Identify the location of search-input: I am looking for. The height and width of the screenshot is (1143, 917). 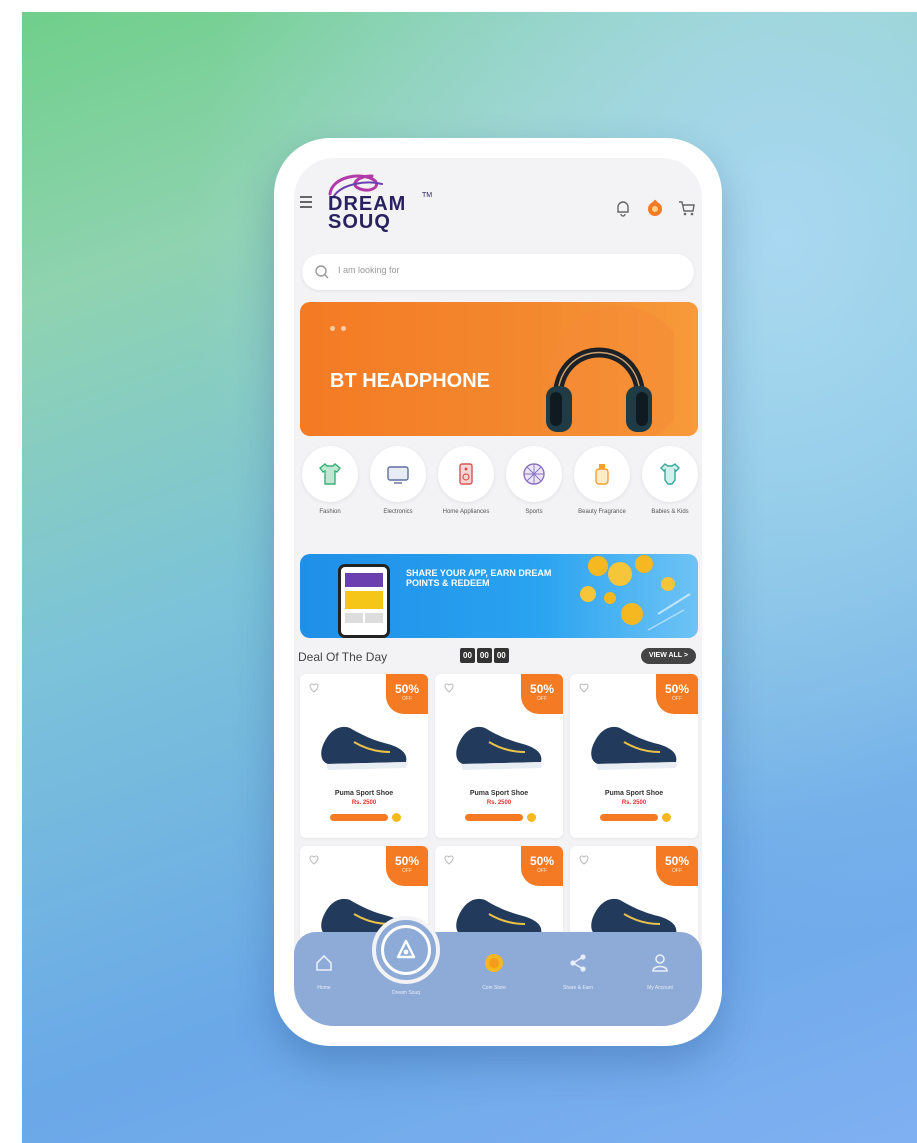
(369, 270).